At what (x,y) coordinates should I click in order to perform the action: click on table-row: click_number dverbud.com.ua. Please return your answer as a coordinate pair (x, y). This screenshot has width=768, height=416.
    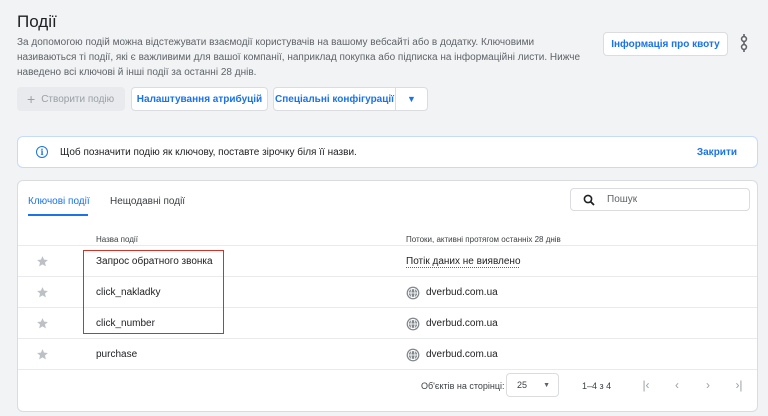
    Looking at the image, I should click on (387, 323).